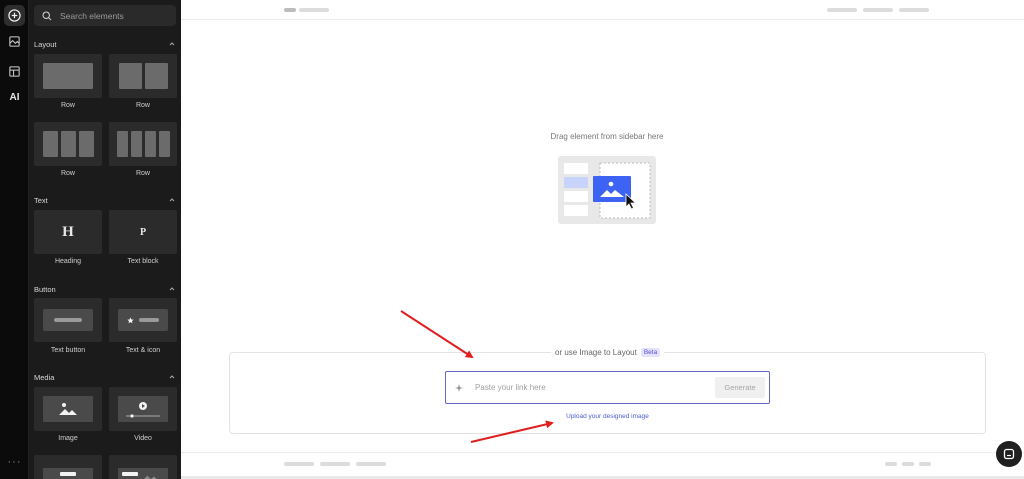 This screenshot has width=1024, height=479. What do you see at coordinates (607, 136) in the screenshot?
I see `drop-zone-hint: Drag element from sidebar here` at bounding box center [607, 136].